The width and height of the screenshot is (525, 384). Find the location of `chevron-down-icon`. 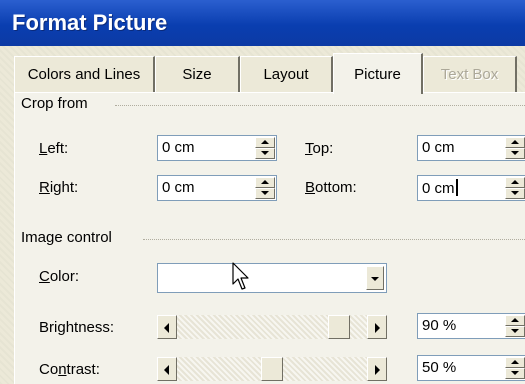

chevron-down-icon is located at coordinates (375, 279).